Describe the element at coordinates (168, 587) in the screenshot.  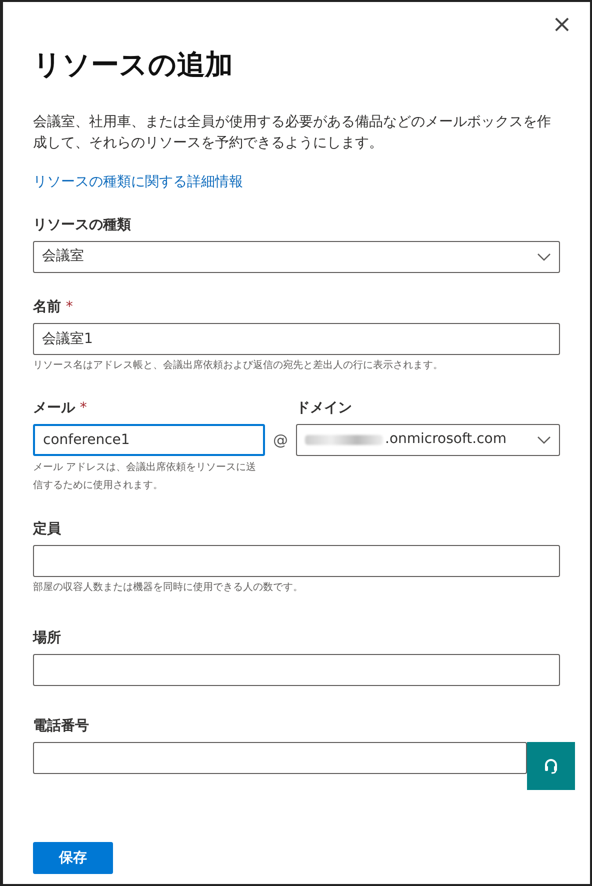
I see `hint-text: 部屋の収容人数または機器を同時に使用できる人の数です。` at that location.